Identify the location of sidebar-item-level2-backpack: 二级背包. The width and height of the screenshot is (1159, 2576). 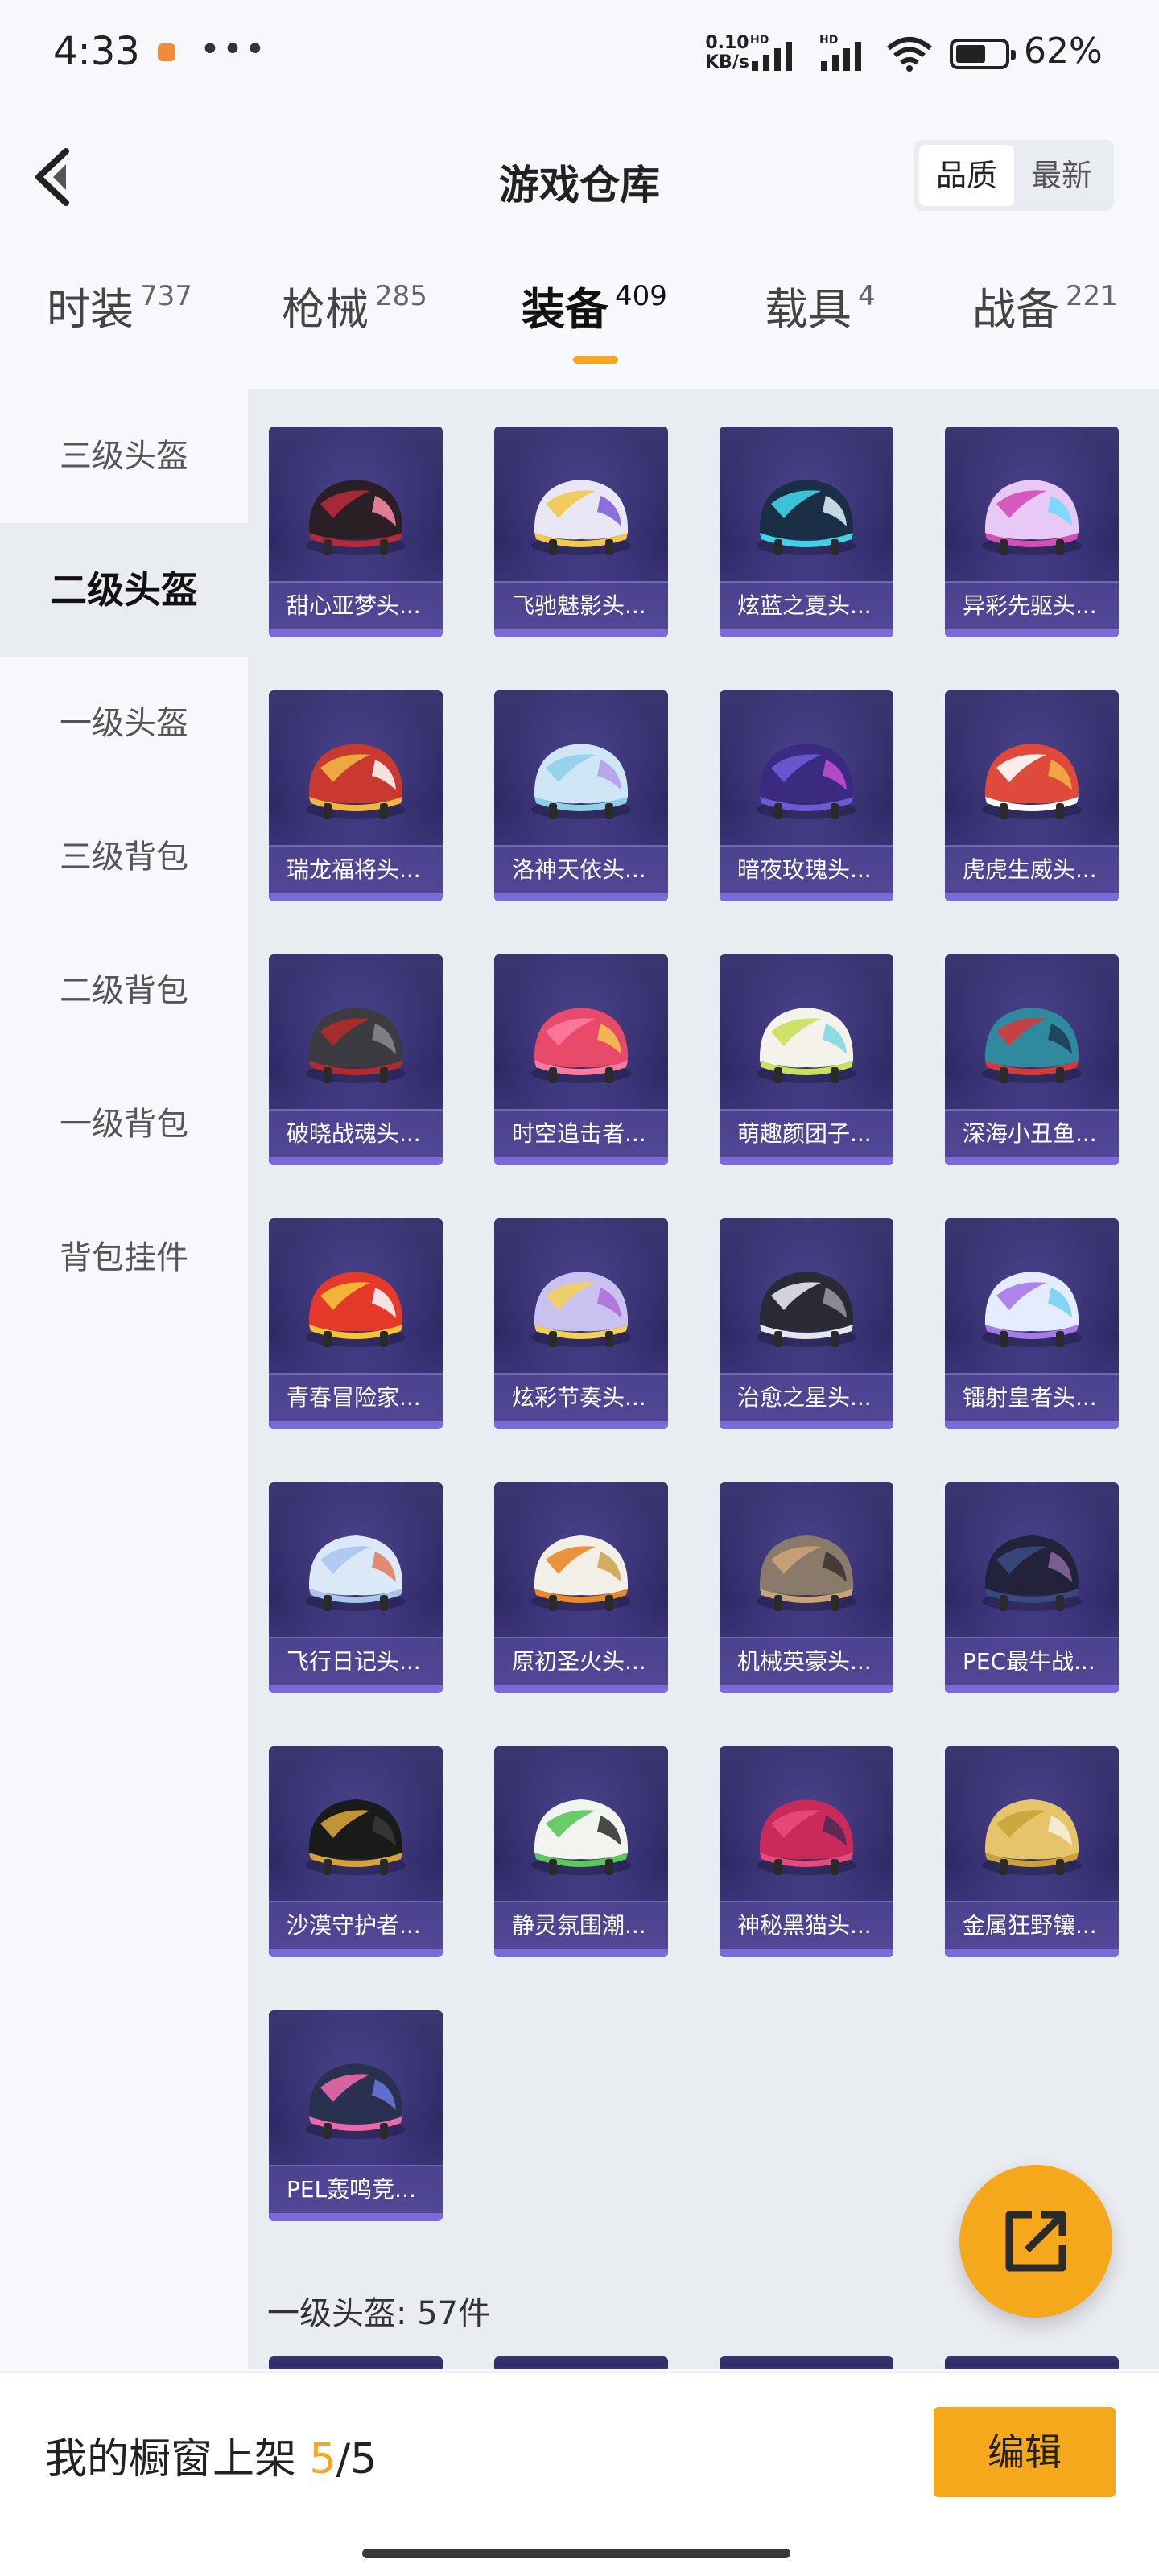
(124, 990).